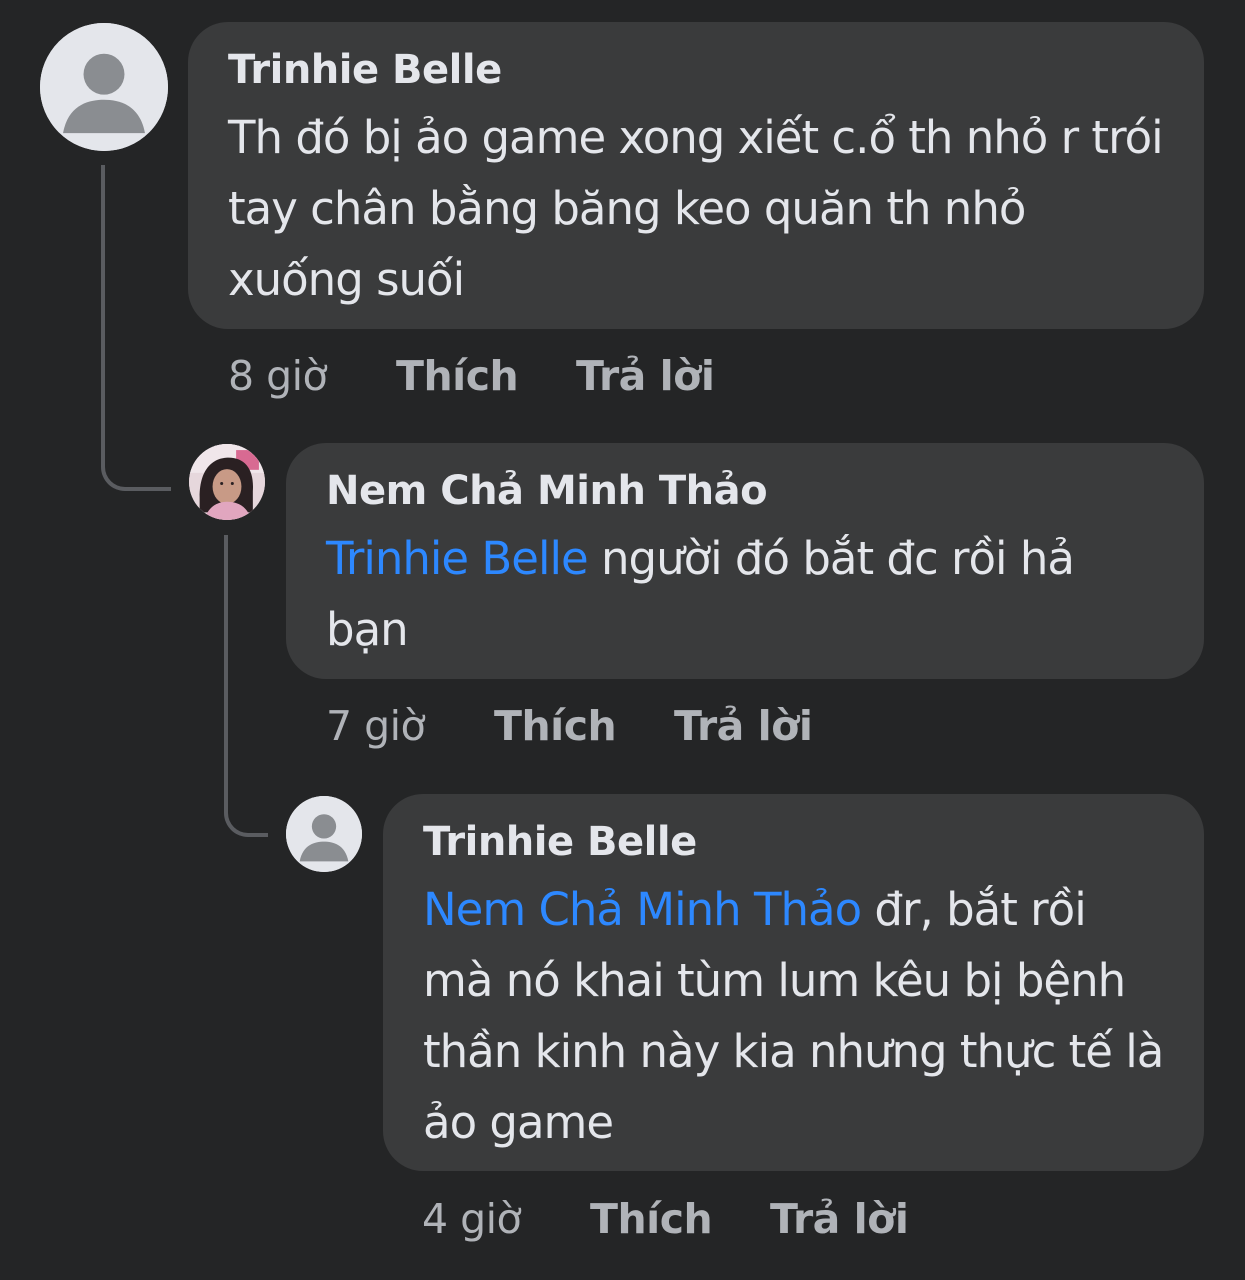 The image size is (1245, 1280). What do you see at coordinates (745, 594) in the screenshot?
I see `comment-text: Trinhie Belle người đó bắt đc rồi hả bạn` at bounding box center [745, 594].